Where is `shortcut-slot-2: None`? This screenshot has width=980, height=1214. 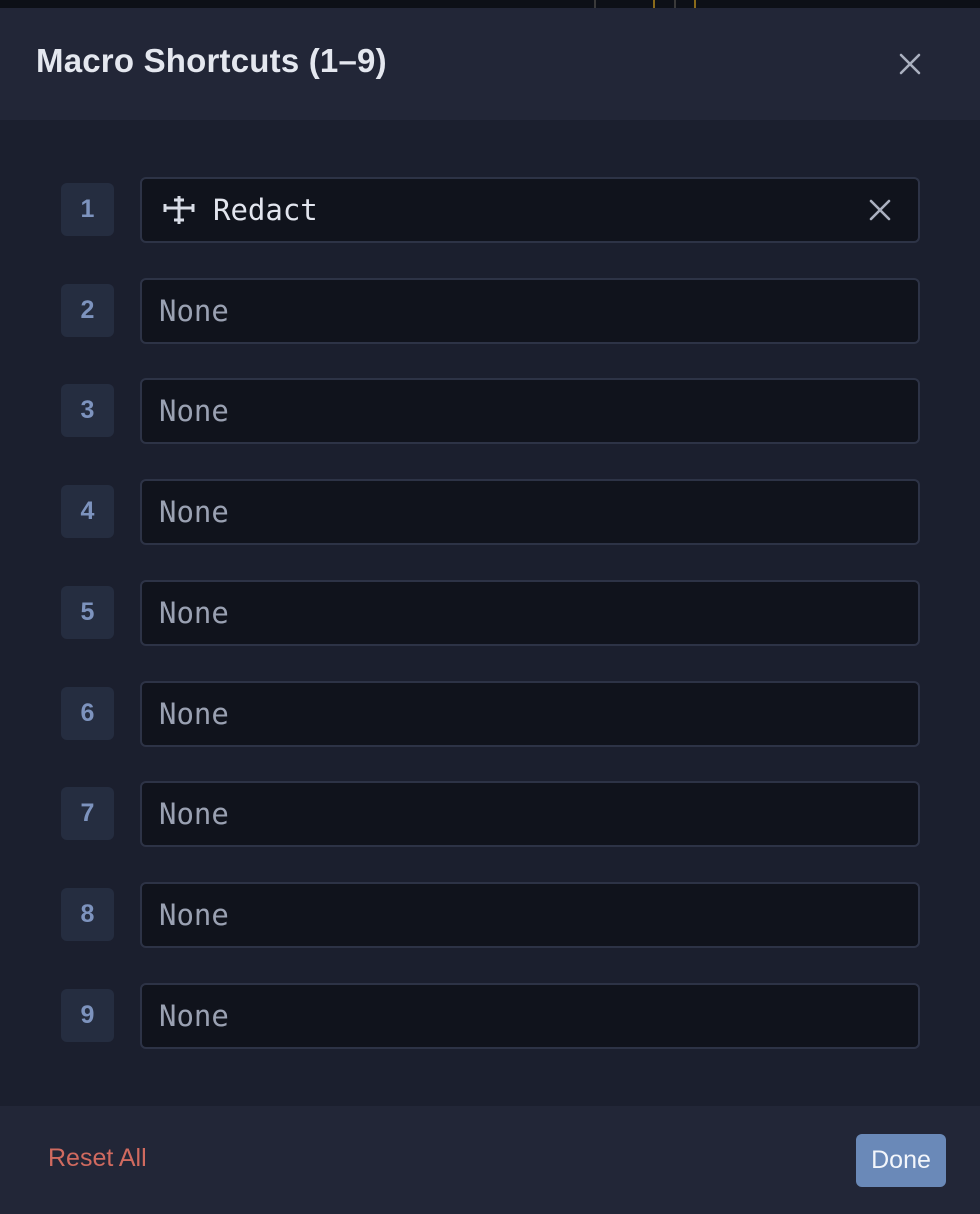 shortcut-slot-2: None is located at coordinates (530, 311).